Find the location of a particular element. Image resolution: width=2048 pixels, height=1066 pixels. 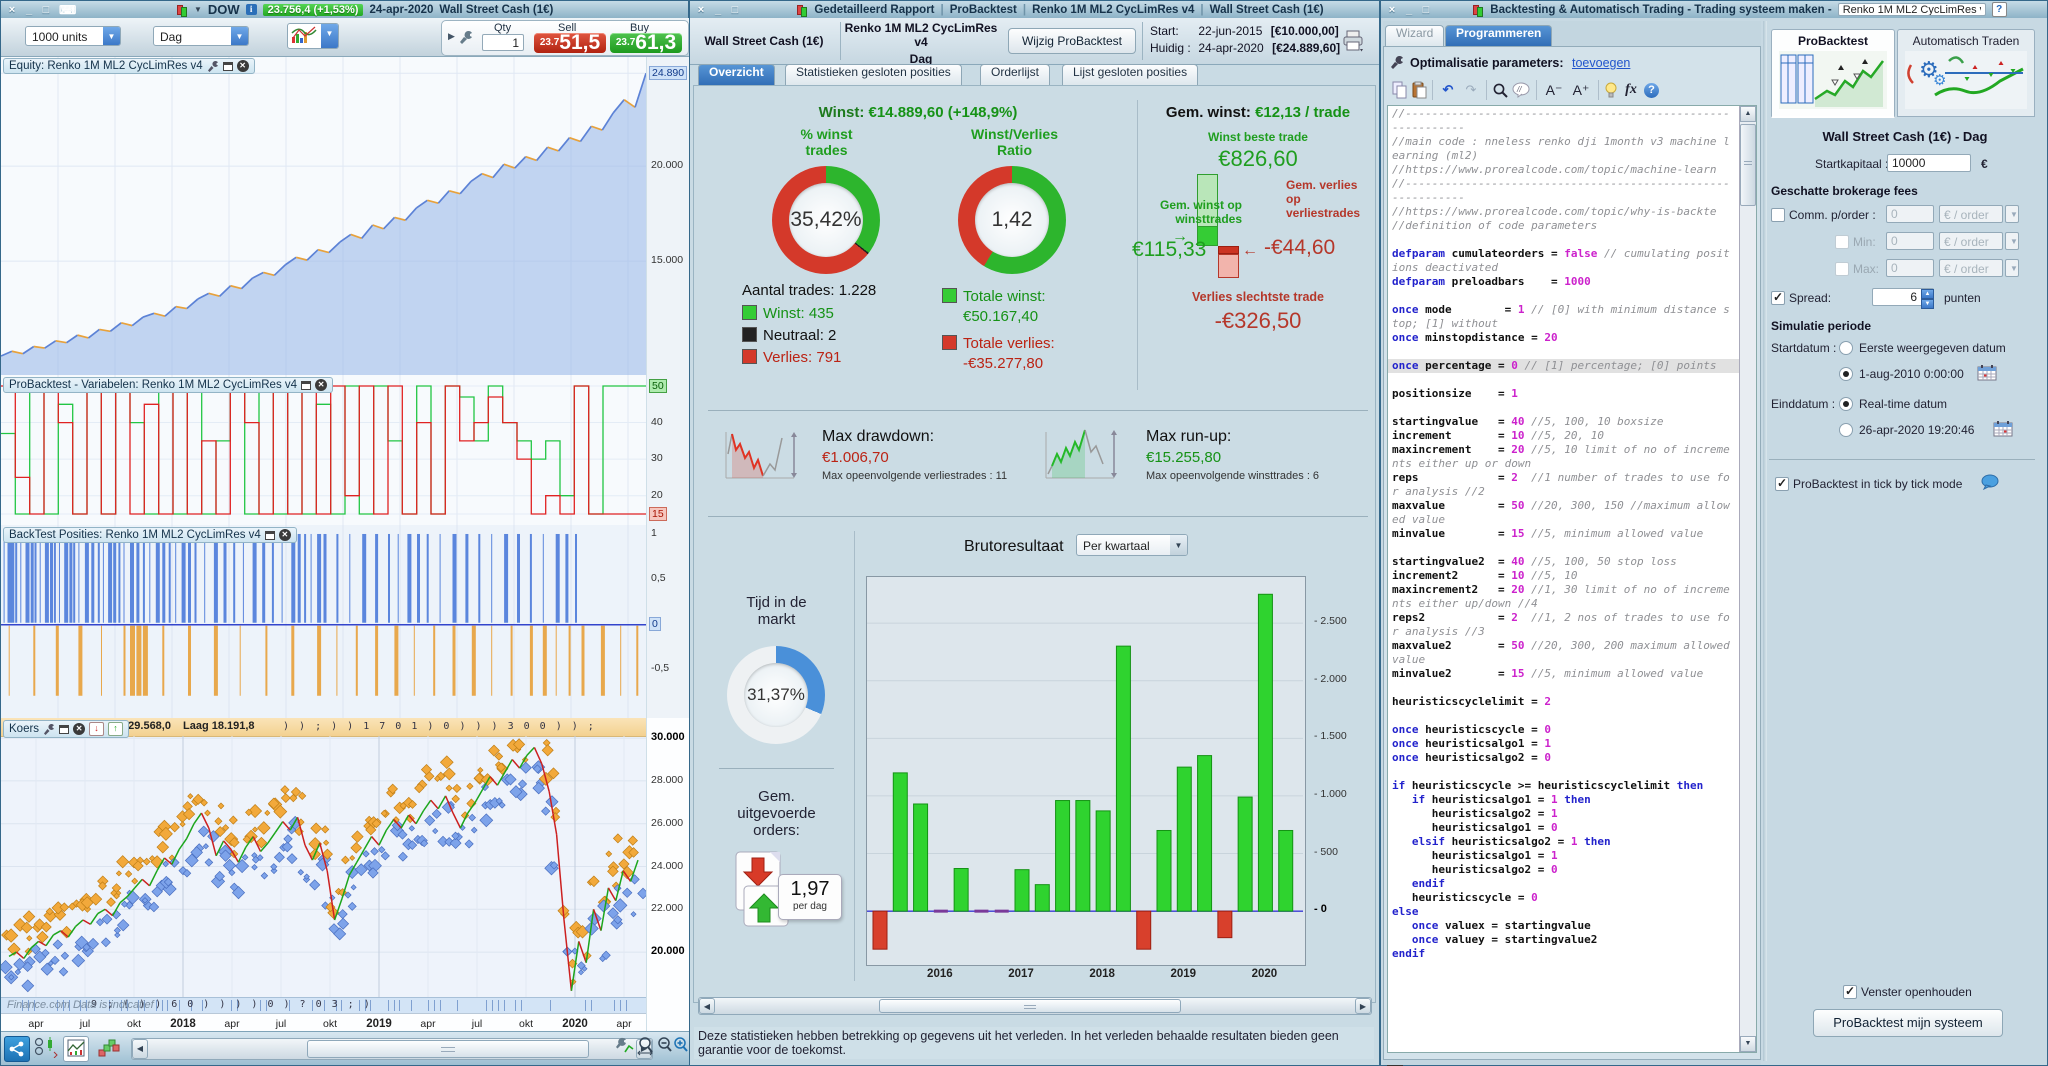

sell-arrow-icon: ↓ is located at coordinates (97, 729).